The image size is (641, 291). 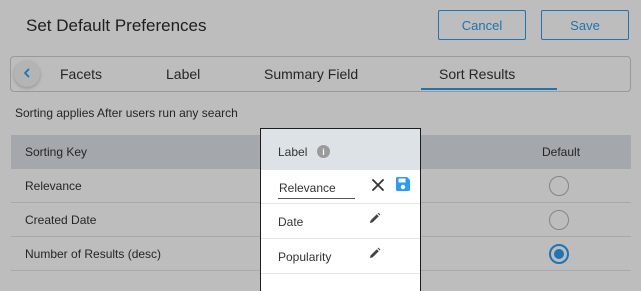 I want to click on label-editor-popup: Label i Date Populari, so click(x=340, y=209).